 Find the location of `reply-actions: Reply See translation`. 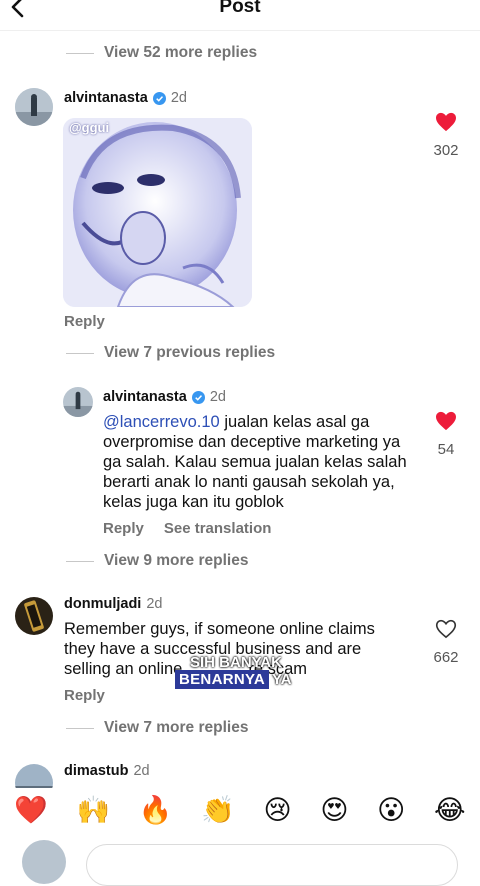

reply-actions: Reply See translation is located at coordinates (187, 528).